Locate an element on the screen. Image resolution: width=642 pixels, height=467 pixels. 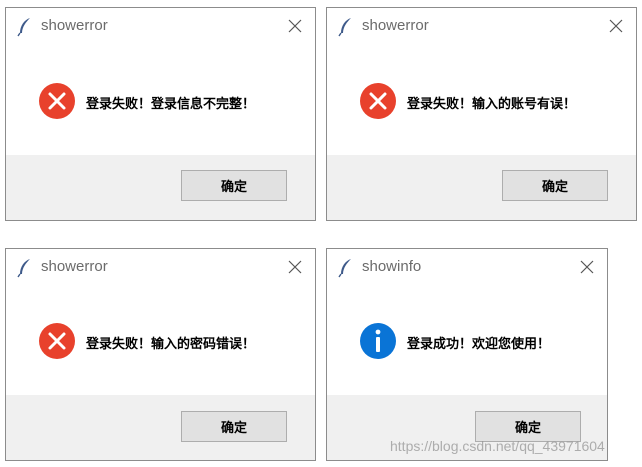
title-bar: showinfo is located at coordinates (467, 268).